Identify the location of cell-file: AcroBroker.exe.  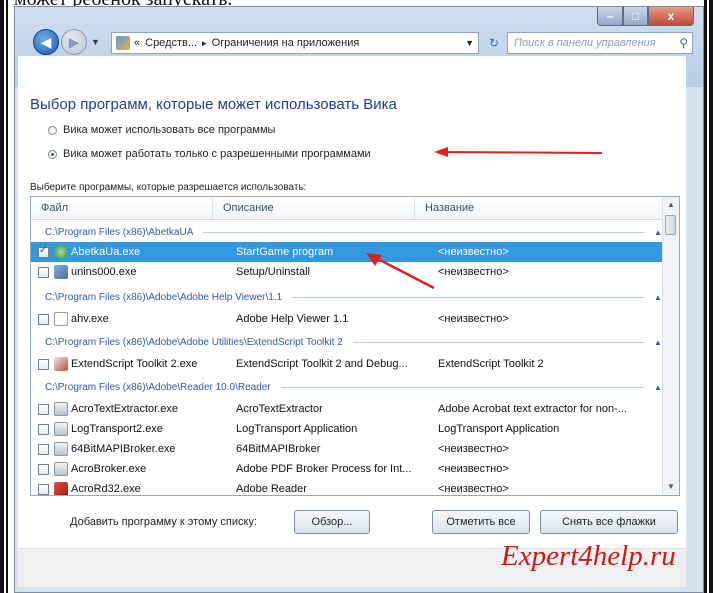
(109, 469).